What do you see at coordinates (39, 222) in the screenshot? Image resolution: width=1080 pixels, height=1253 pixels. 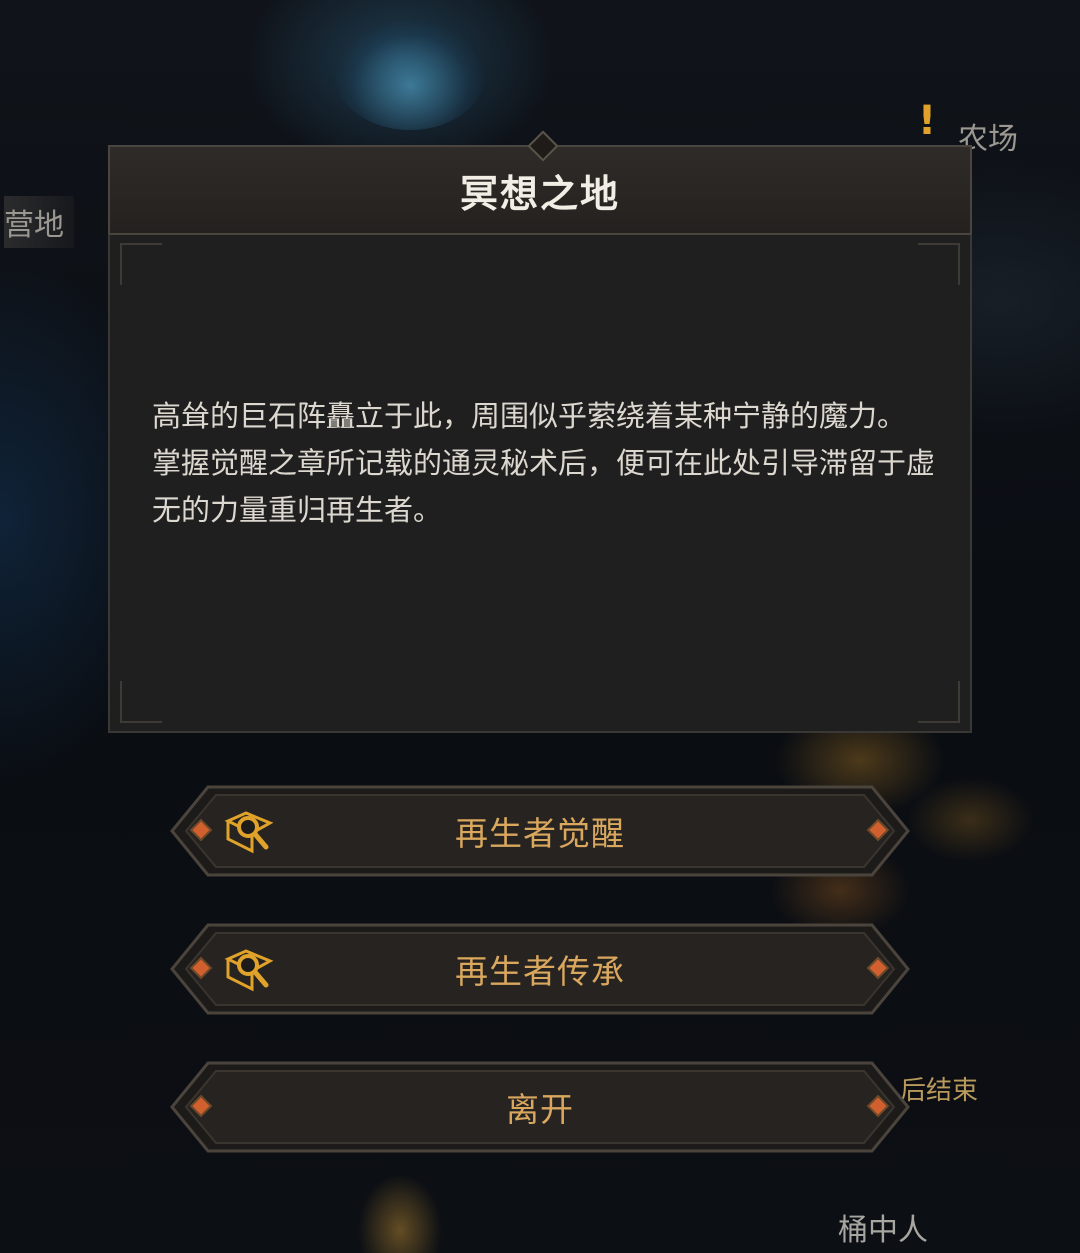 I see `map-label-camp: 营地` at bounding box center [39, 222].